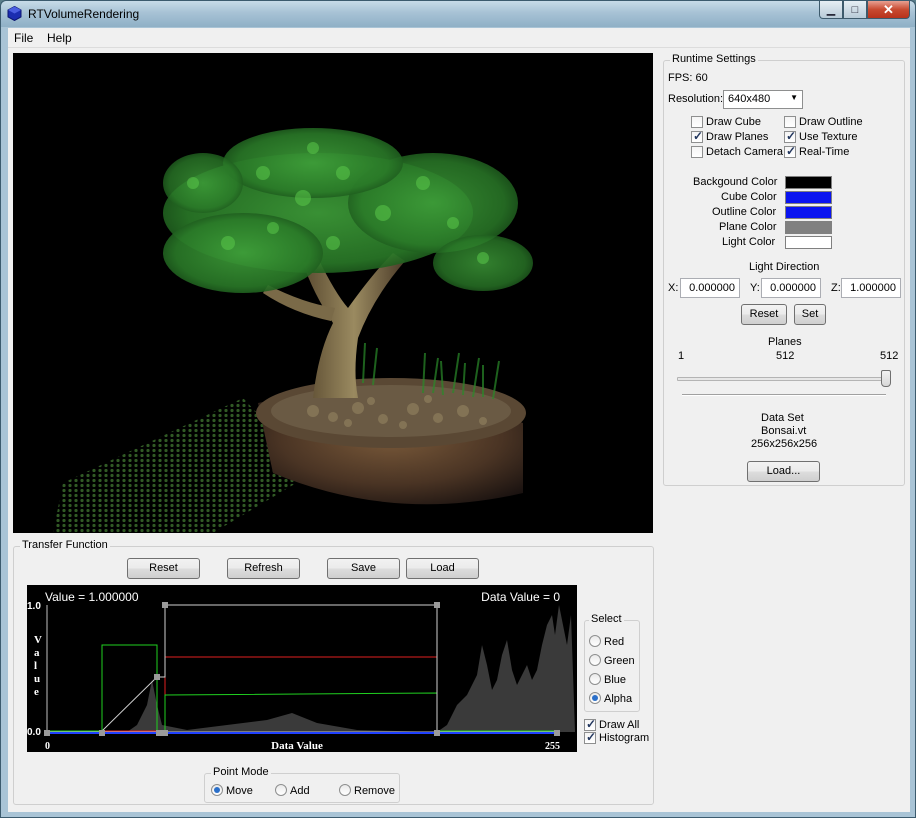 The width and height of the screenshot is (916, 818). Describe the element at coordinates (281, 790) in the screenshot. I see `point-mode-add-radio` at that location.